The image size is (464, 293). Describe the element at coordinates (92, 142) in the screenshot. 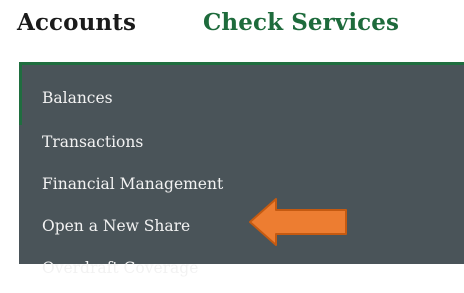

I see `menu-item-transactions: Transactions` at that location.